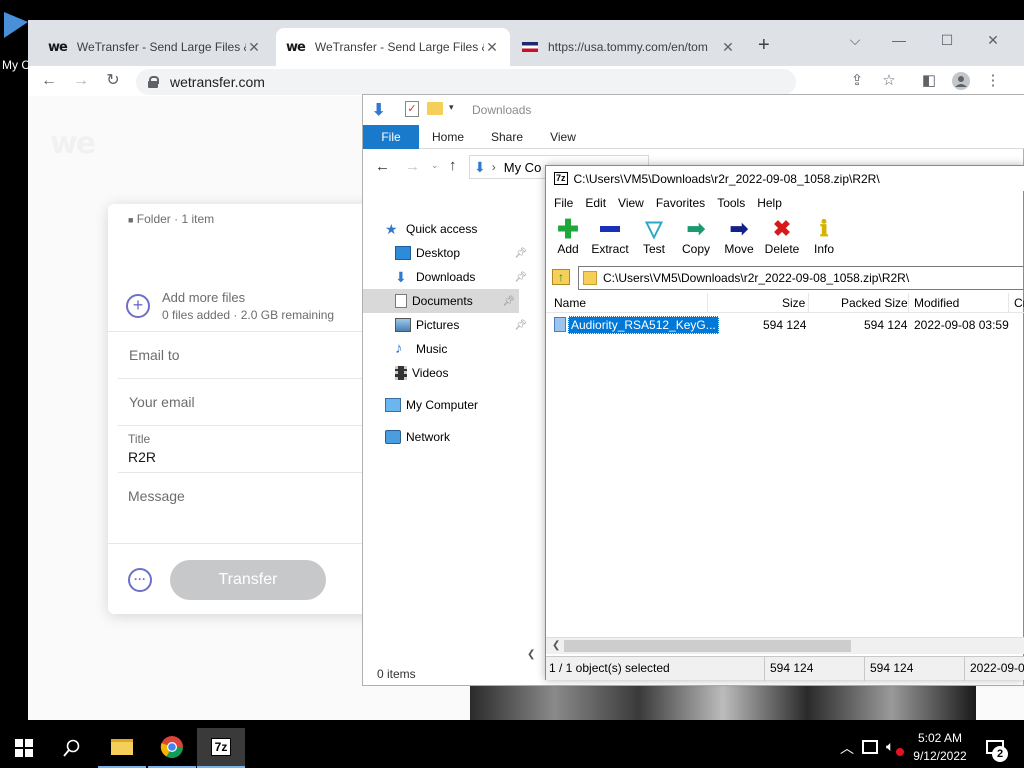 The image size is (1024, 768). What do you see at coordinates (1001, 748) in the screenshot?
I see `notifications-button: 2` at bounding box center [1001, 748].